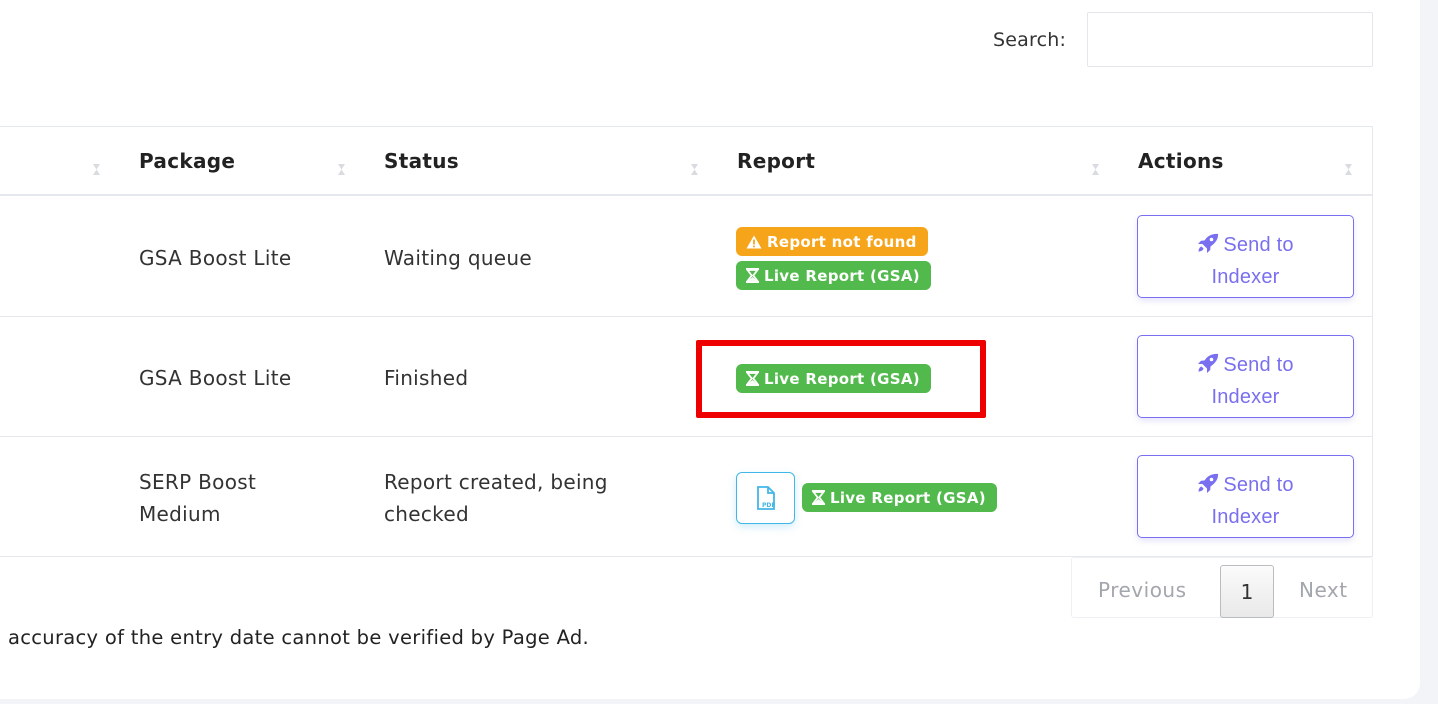  What do you see at coordinates (187, 161) in the screenshot?
I see `column-header-package: Package` at bounding box center [187, 161].